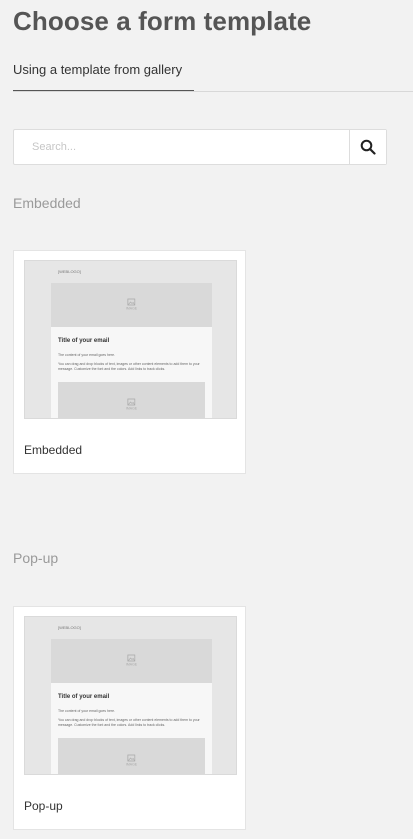 Image resolution: width=413 pixels, height=839 pixels. I want to click on search-box, so click(200, 147).